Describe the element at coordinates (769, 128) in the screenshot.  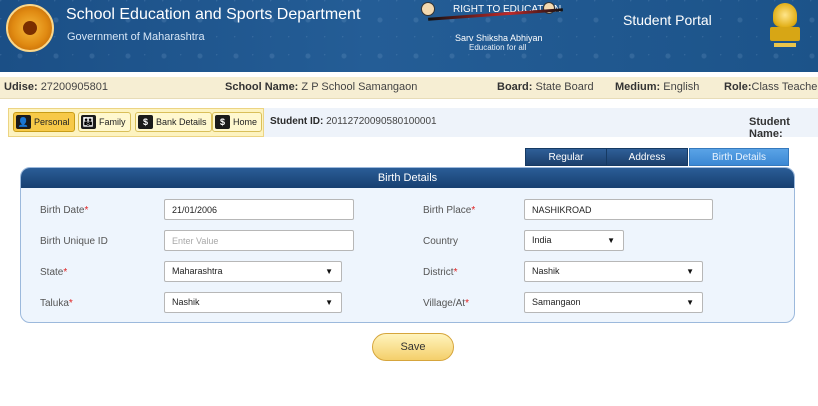
I see `student-name-label: Student Name:` at that location.